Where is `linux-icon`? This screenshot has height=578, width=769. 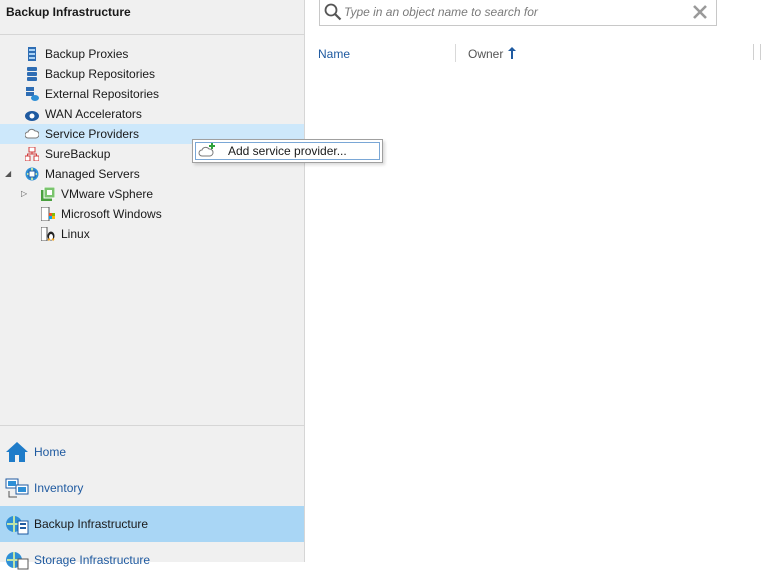
linux-icon is located at coordinates (48, 234).